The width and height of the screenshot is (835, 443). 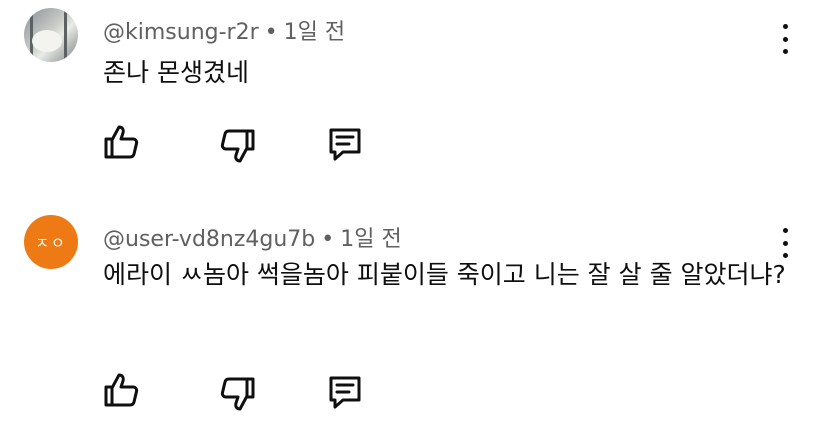 I want to click on avatar, so click(x=51, y=35).